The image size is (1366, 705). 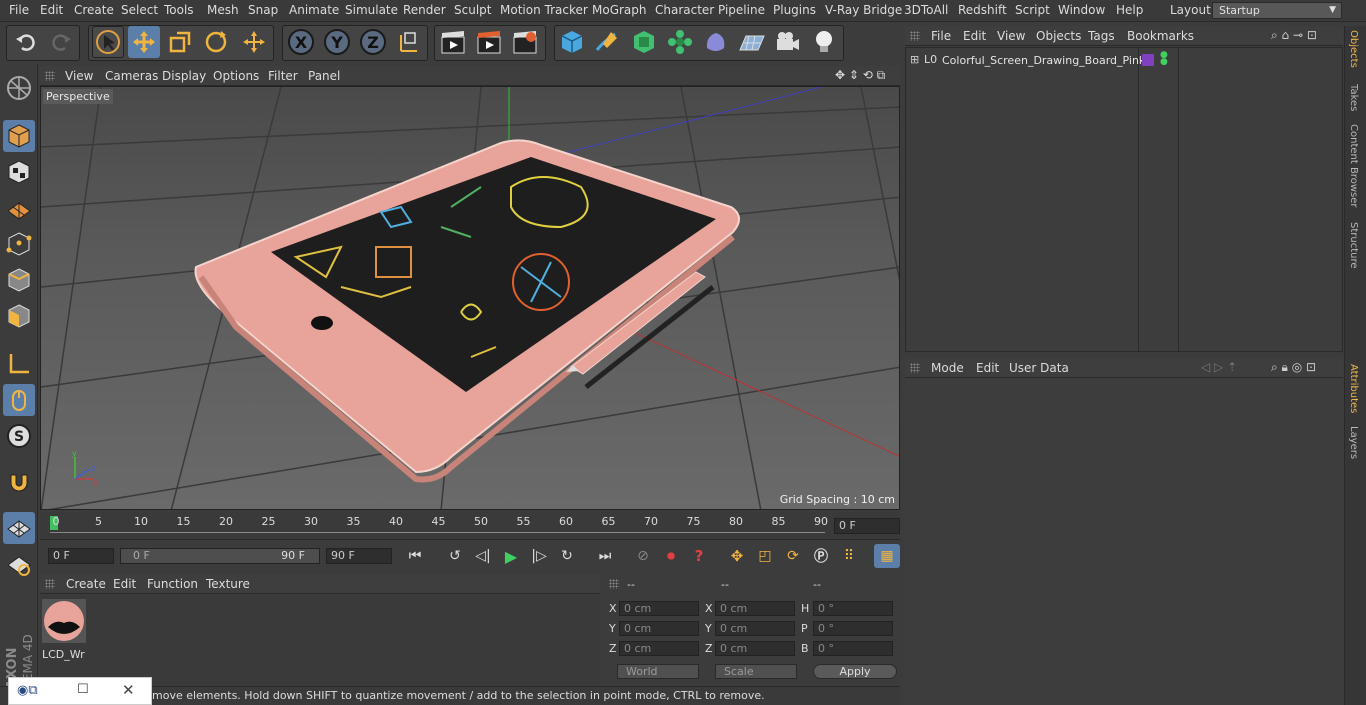 What do you see at coordinates (887, 556) in the screenshot?
I see `timeline-window-button: ▦` at bounding box center [887, 556].